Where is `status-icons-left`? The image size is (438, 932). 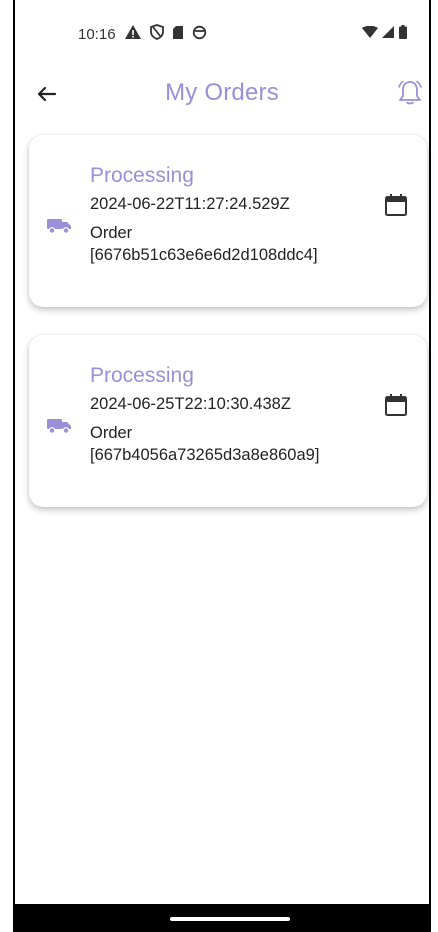
status-icons-left is located at coordinates (165, 34).